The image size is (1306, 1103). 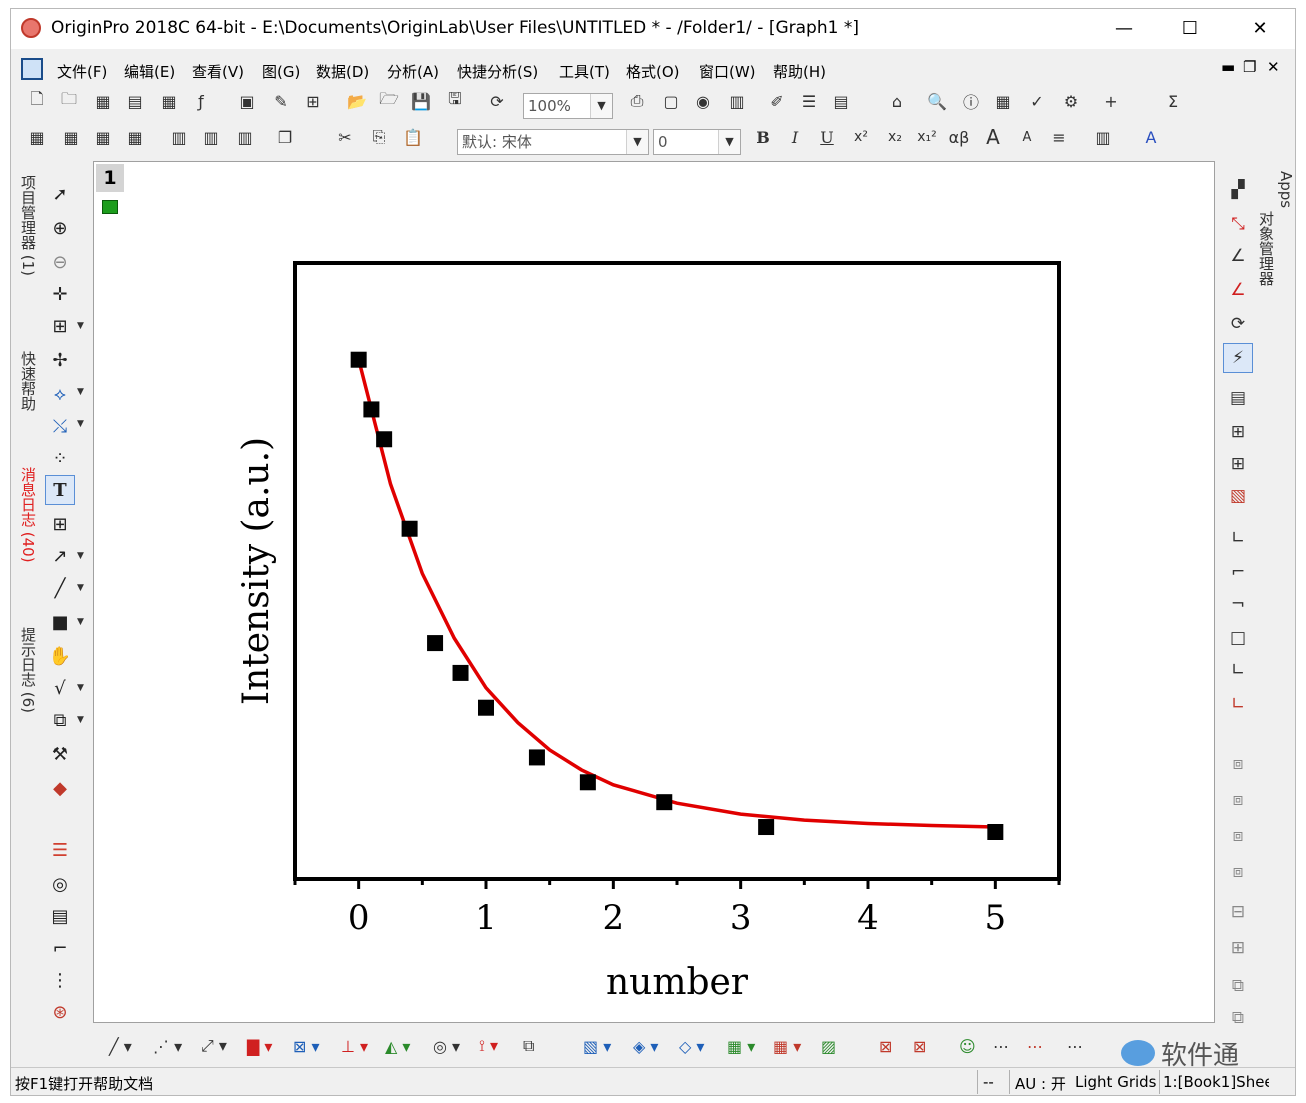 What do you see at coordinates (795, 137) in the screenshot?
I see `italic-button: I` at bounding box center [795, 137].